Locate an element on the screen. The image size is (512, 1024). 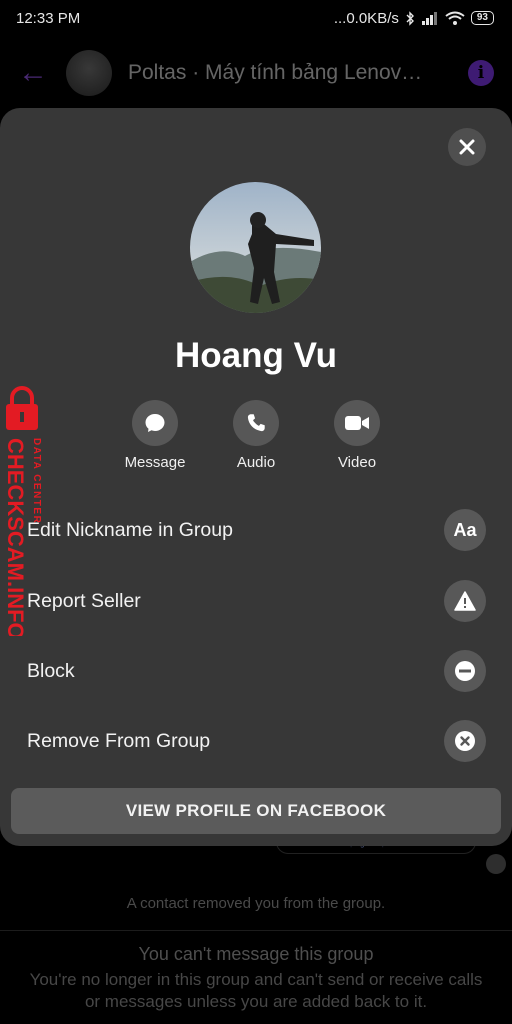
menu-label: Remove From Group is located at coordinates (119, 740).